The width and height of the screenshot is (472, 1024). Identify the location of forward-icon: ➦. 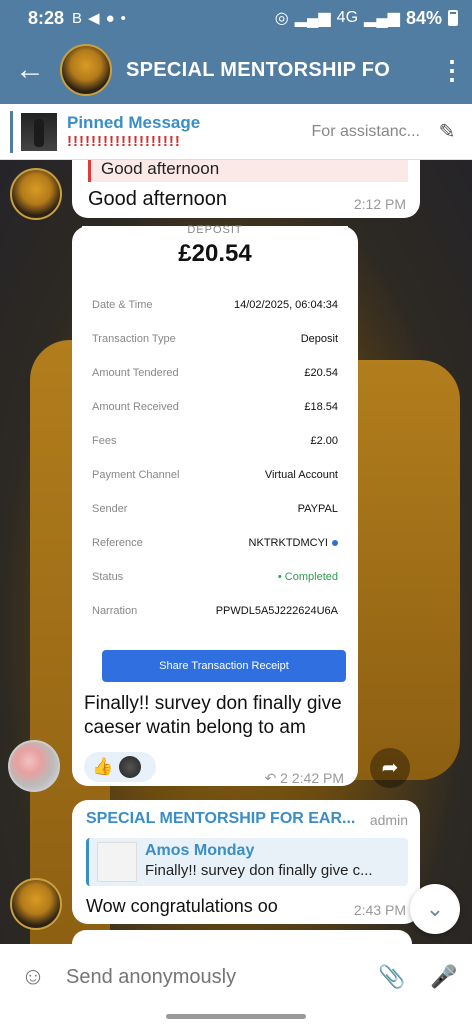
(390, 768).